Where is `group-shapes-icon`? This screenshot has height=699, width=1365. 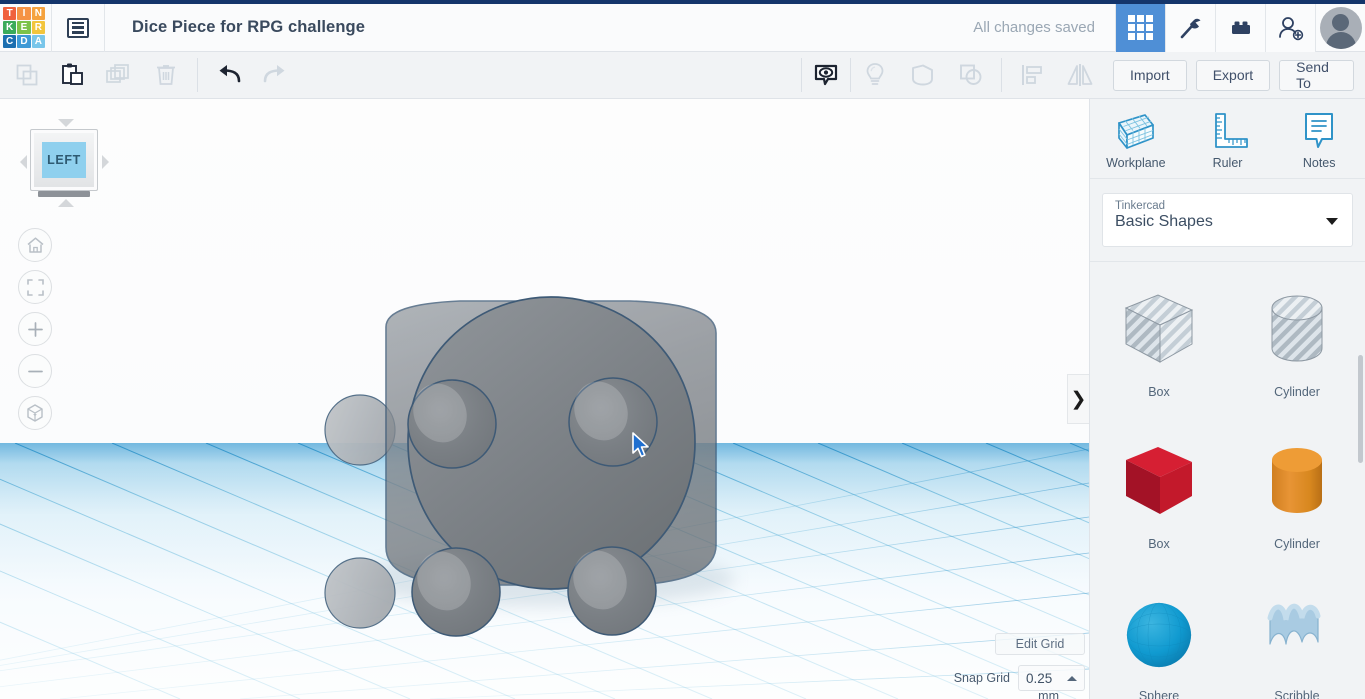
group-shapes-icon is located at coordinates (922, 75).